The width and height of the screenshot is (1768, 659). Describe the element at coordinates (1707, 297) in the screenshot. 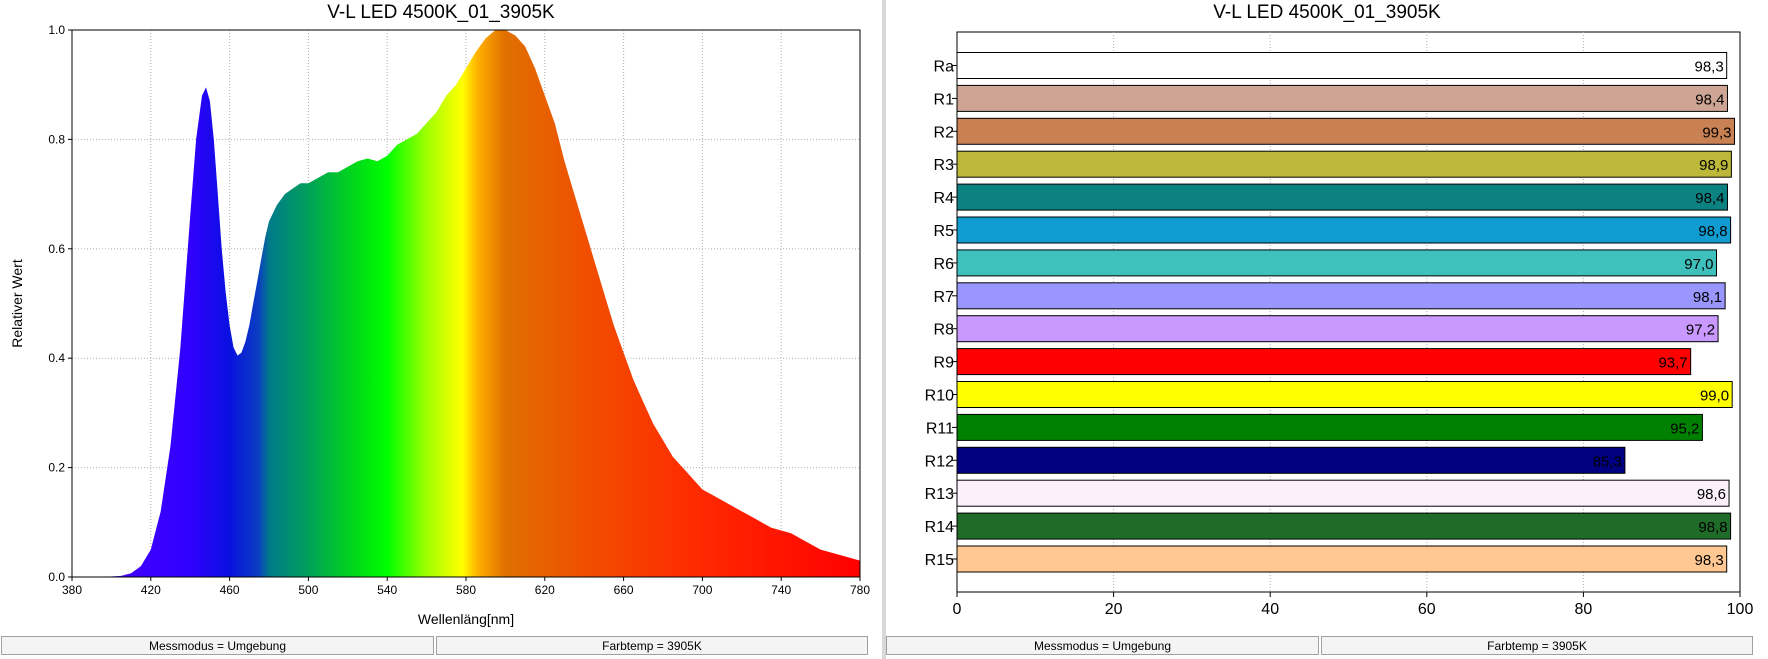

I see `value-label: 98,1` at that location.